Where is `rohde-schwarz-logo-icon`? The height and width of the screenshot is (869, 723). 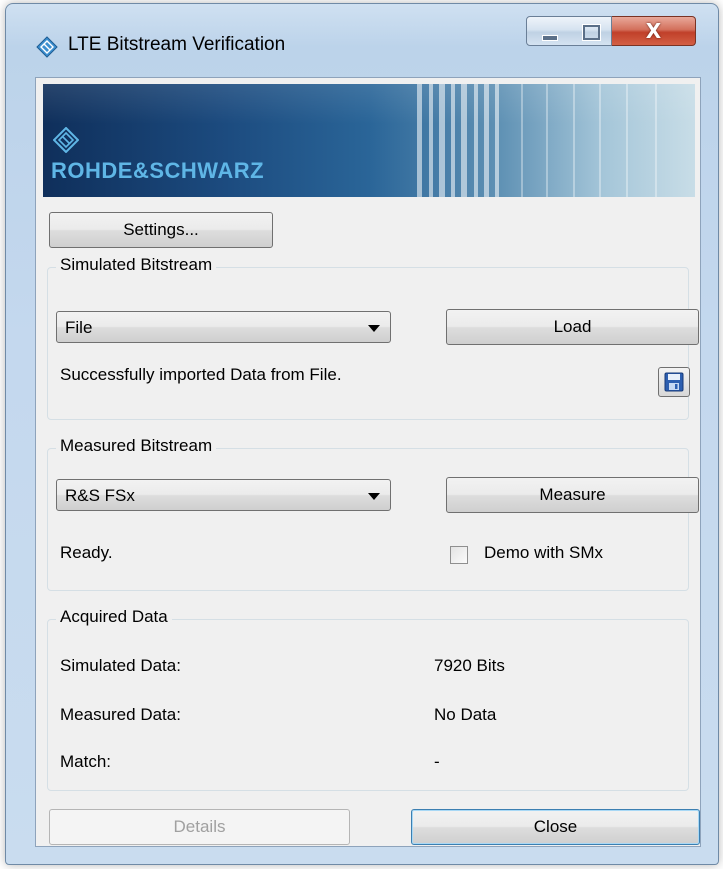 rohde-schwarz-logo-icon is located at coordinates (66, 140).